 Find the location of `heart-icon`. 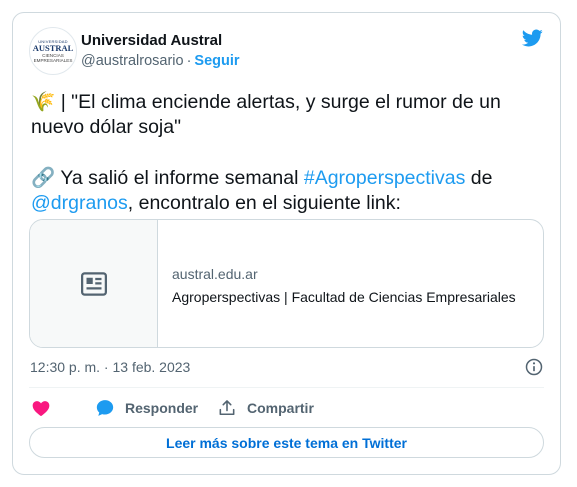

heart-icon is located at coordinates (41, 408).